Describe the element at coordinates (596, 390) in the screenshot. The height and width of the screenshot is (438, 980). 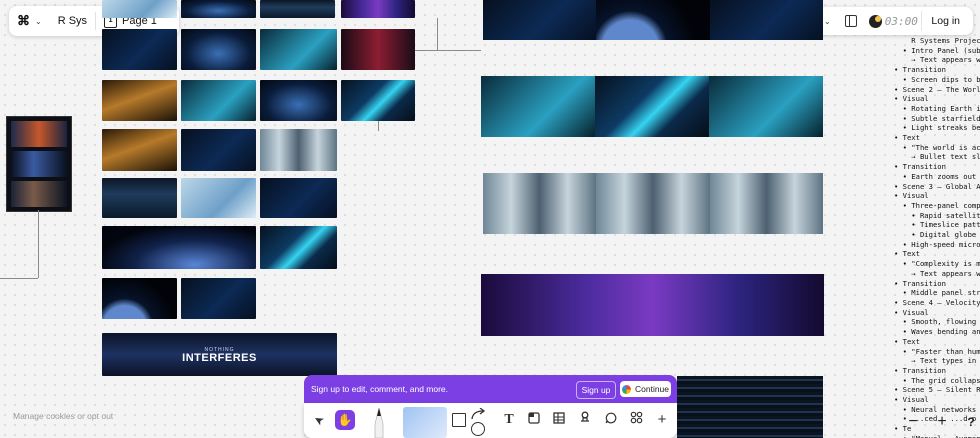
I see `signup-button: Sign up` at that location.